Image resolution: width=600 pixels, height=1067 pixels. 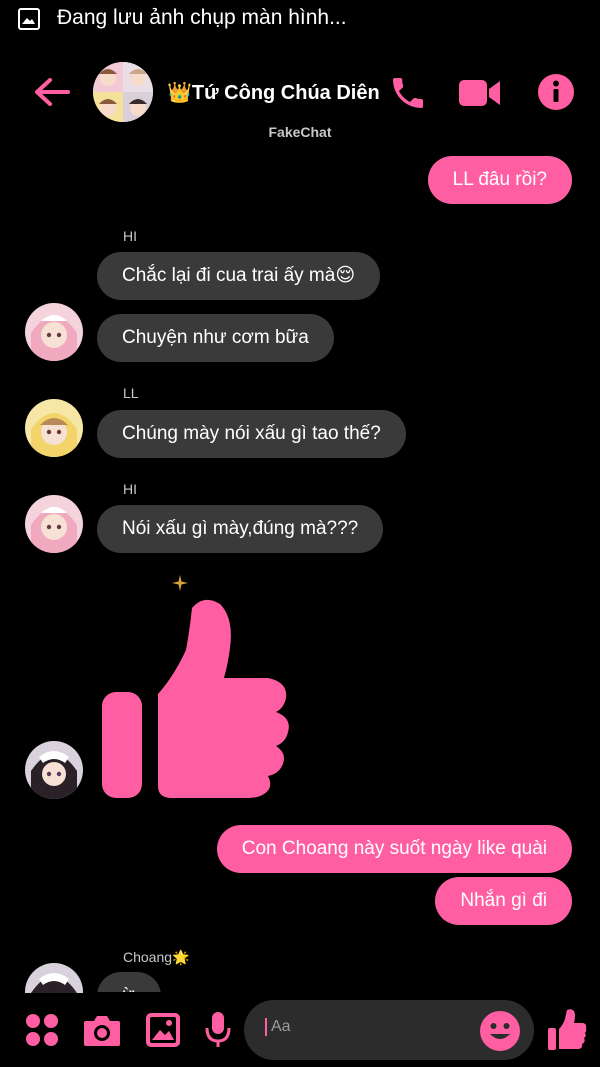 I want to click on sparkle-icon, so click(x=180, y=583).